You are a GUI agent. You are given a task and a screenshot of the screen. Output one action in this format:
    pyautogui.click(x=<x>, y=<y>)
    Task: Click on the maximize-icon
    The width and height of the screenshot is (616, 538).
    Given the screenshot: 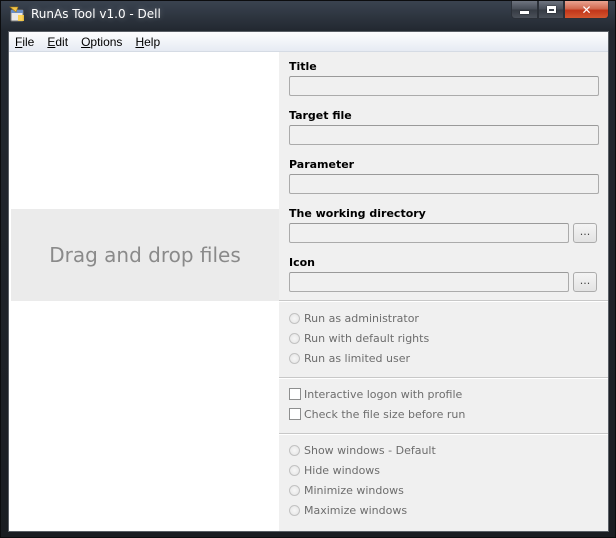 What is the action you would take?
    pyautogui.click(x=551, y=9)
    